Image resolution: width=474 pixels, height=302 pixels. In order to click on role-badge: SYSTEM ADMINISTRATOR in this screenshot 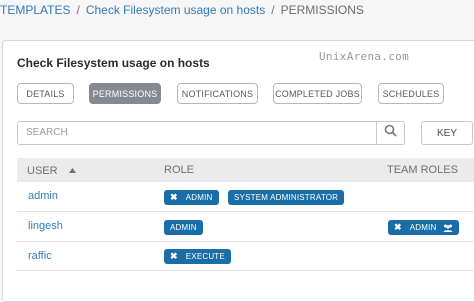, I will do `click(286, 197)`.